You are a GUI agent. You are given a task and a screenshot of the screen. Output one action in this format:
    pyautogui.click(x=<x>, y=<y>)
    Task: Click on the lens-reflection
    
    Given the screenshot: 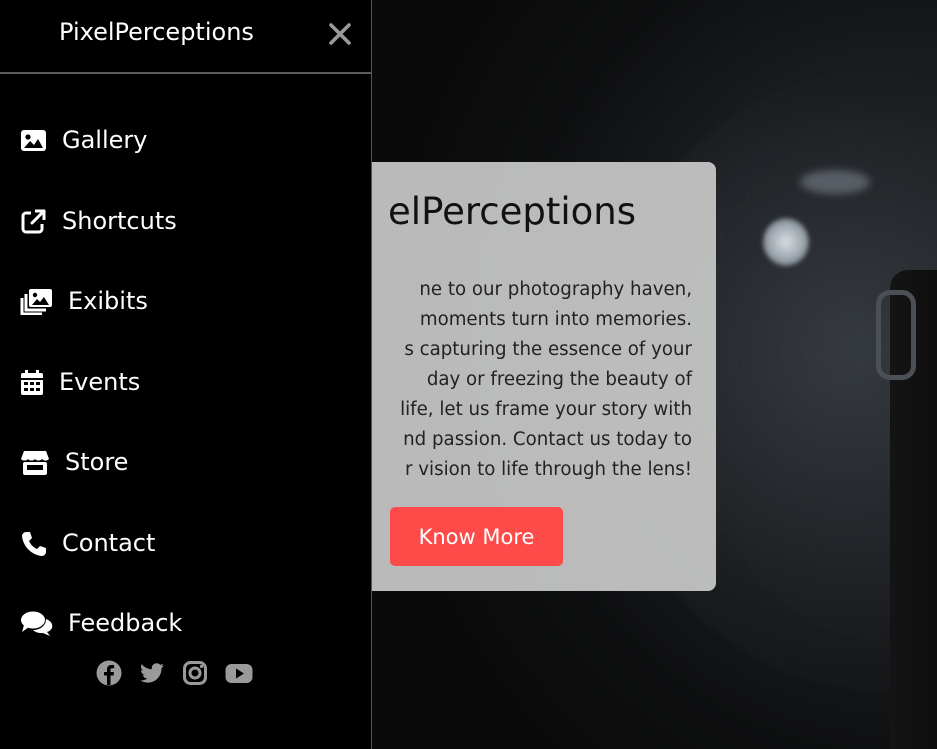 What is the action you would take?
    pyautogui.click(x=835, y=182)
    